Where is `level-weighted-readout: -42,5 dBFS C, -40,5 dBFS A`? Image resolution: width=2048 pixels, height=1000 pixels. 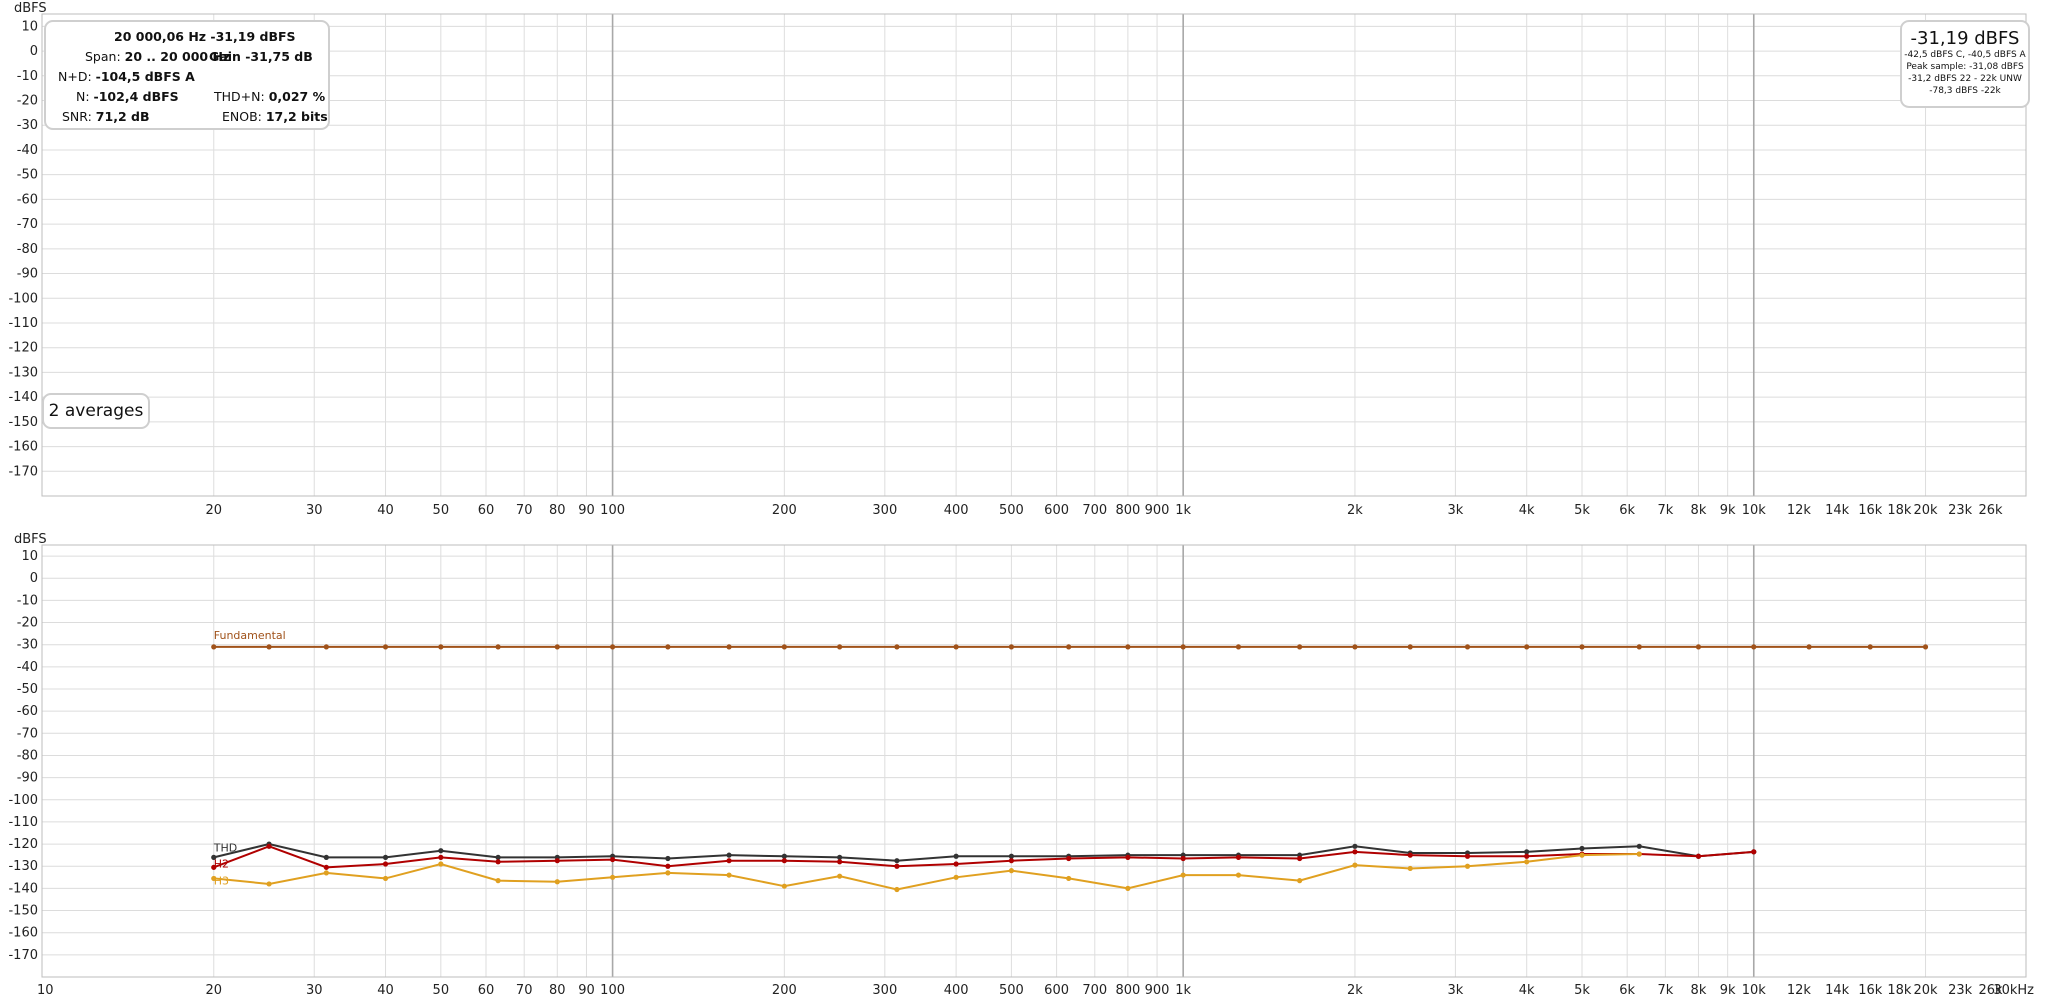
level-weighted-readout: -42,5 dBFS C, -40,5 dBFS A is located at coordinates (1965, 55).